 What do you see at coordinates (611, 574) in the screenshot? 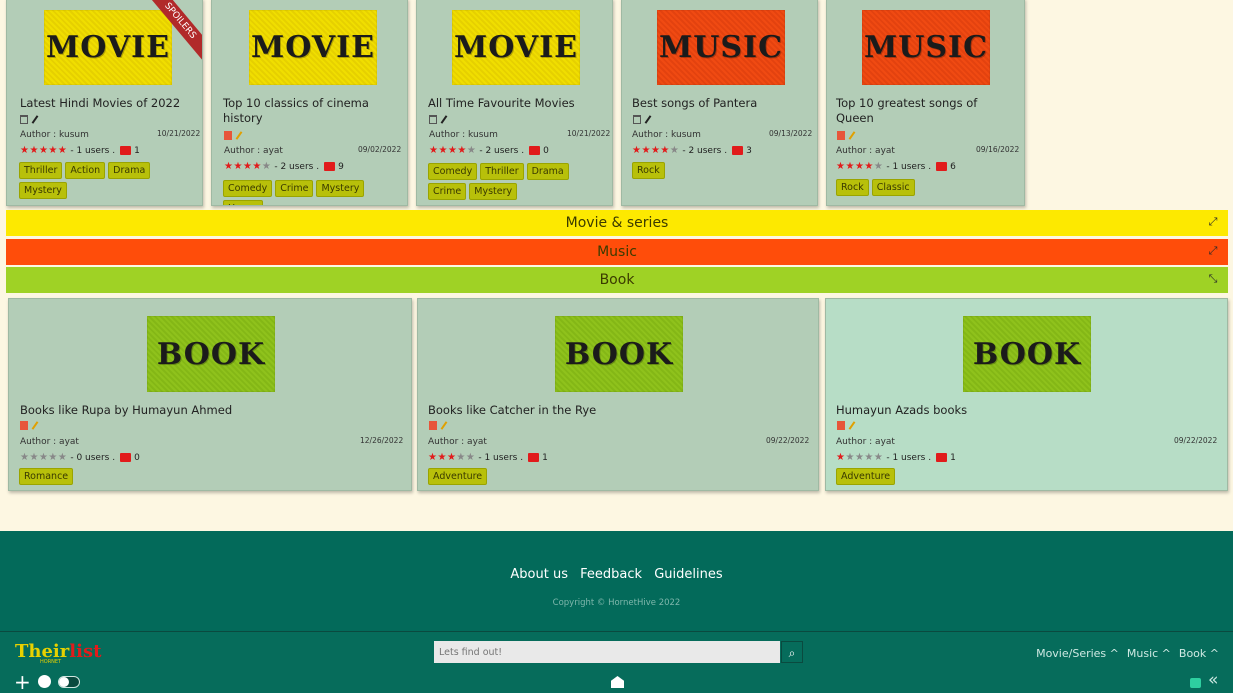
I see `footer-link-feedback: Feedback` at bounding box center [611, 574].